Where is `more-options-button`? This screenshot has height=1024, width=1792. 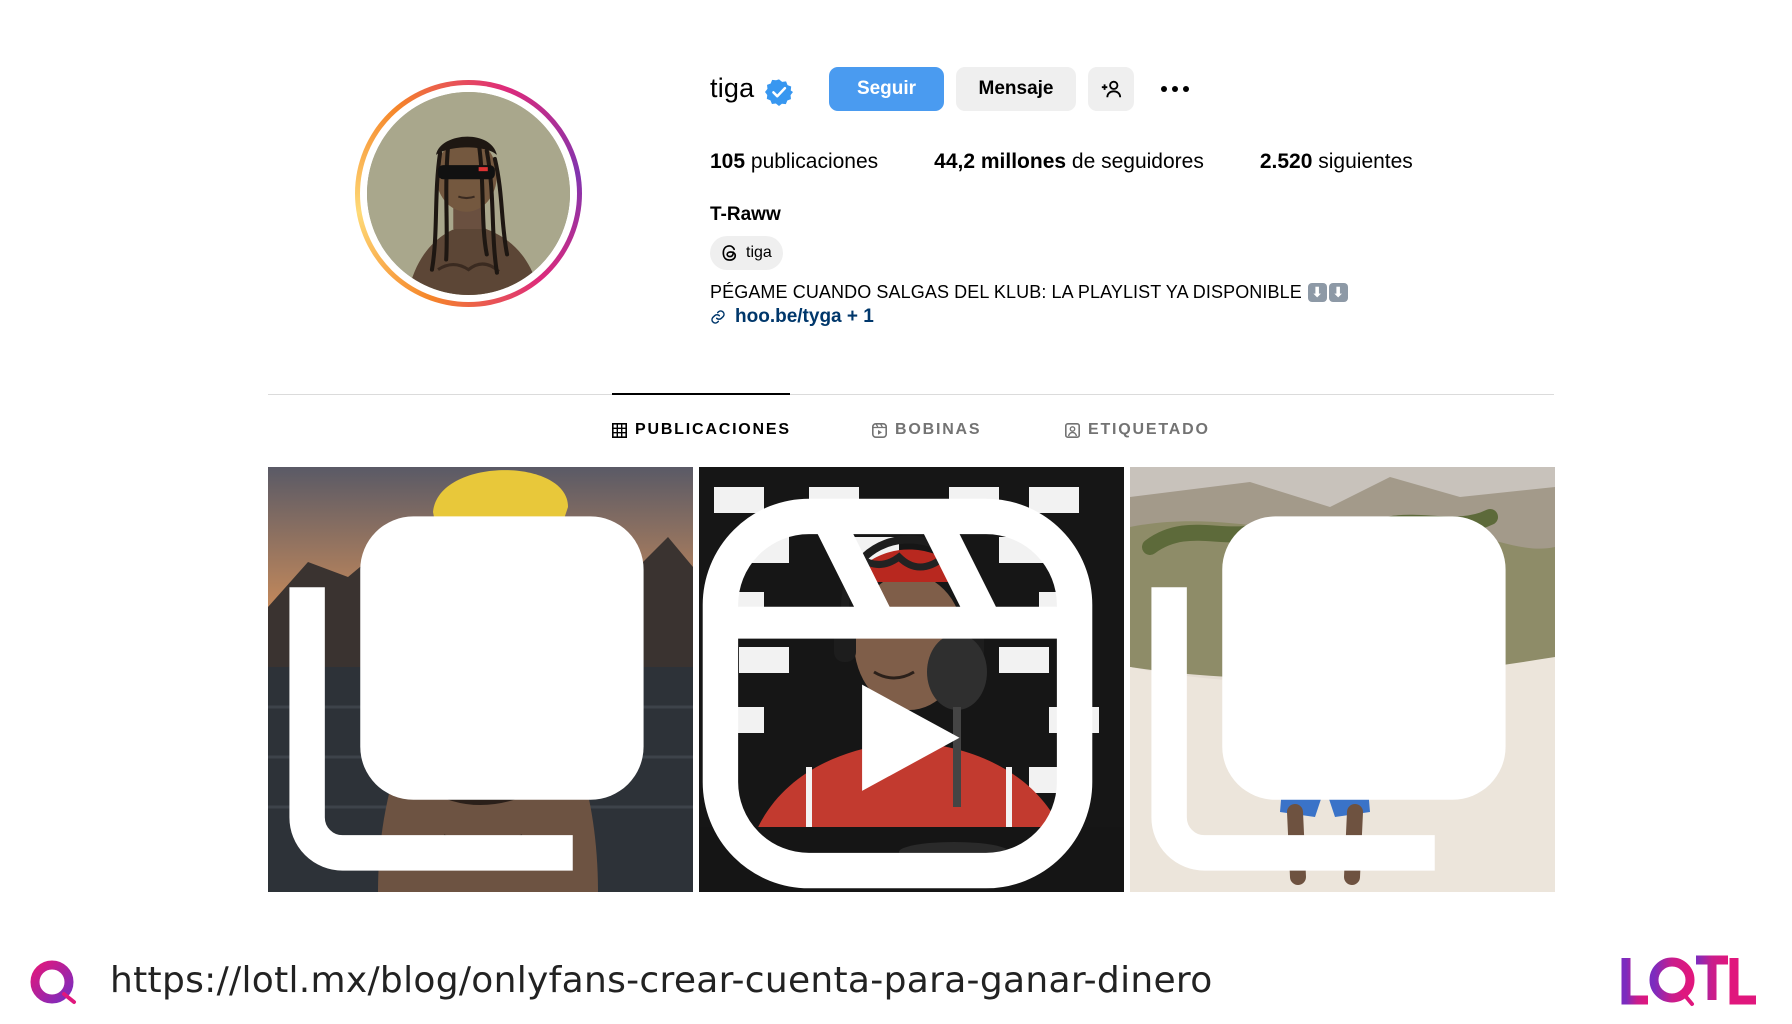 more-options-button is located at coordinates (1175, 89).